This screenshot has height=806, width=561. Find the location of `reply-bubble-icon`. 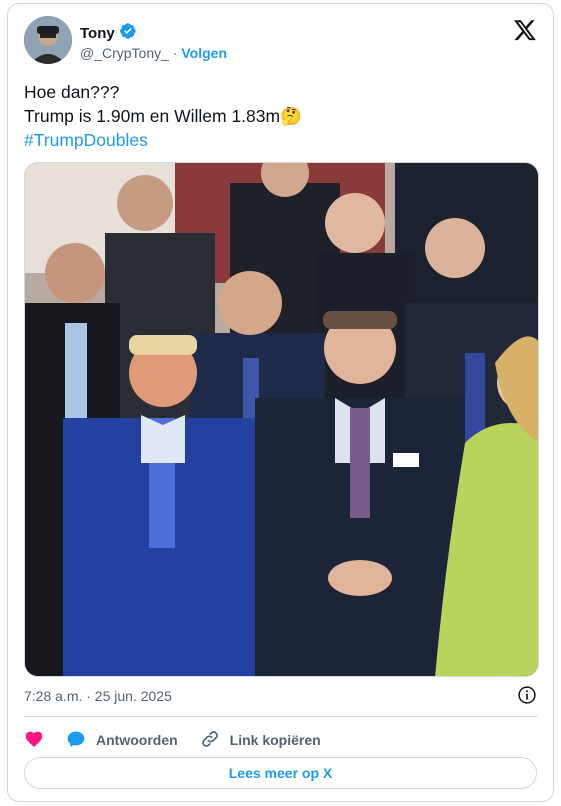

reply-bubble-icon is located at coordinates (76, 740).